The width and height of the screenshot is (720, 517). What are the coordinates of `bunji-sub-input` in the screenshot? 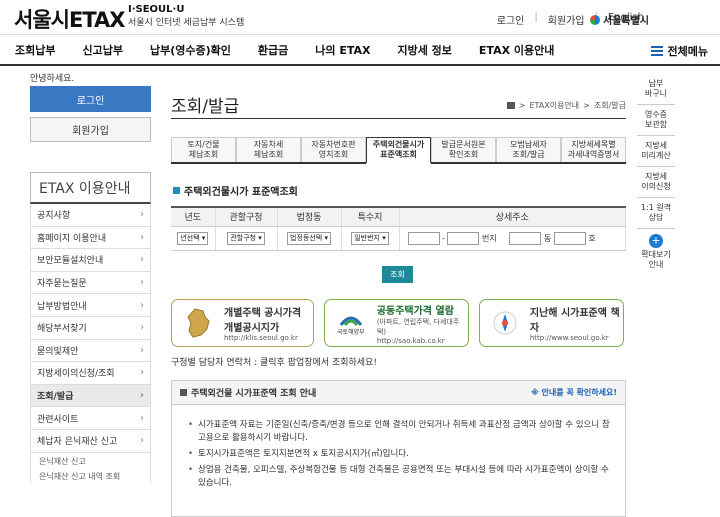 It's located at (463, 238).